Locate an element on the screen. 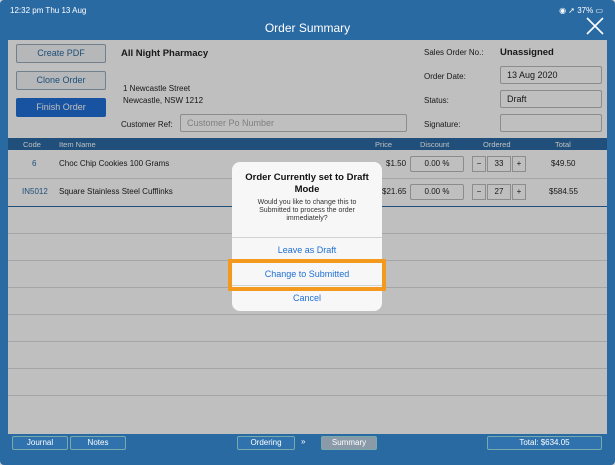 This screenshot has width=615, height=465. cancel-button: Cancel is located at coordinates (307, 298).